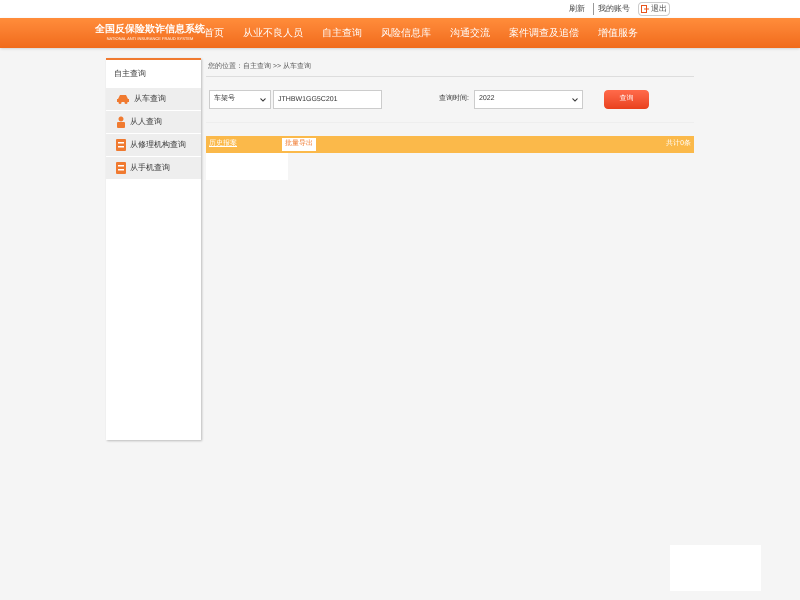 The height and width of the screenshot is (600, 800). I want to click on exit-icon, so click(645, 9).